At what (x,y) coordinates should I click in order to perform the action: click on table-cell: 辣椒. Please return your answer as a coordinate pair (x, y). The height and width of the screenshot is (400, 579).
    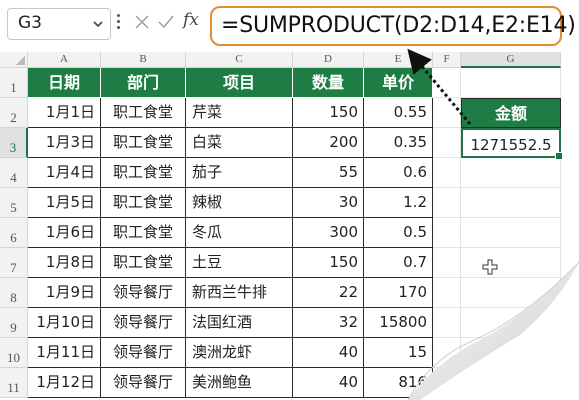
    Looking at the image, I should click on (239, 203).